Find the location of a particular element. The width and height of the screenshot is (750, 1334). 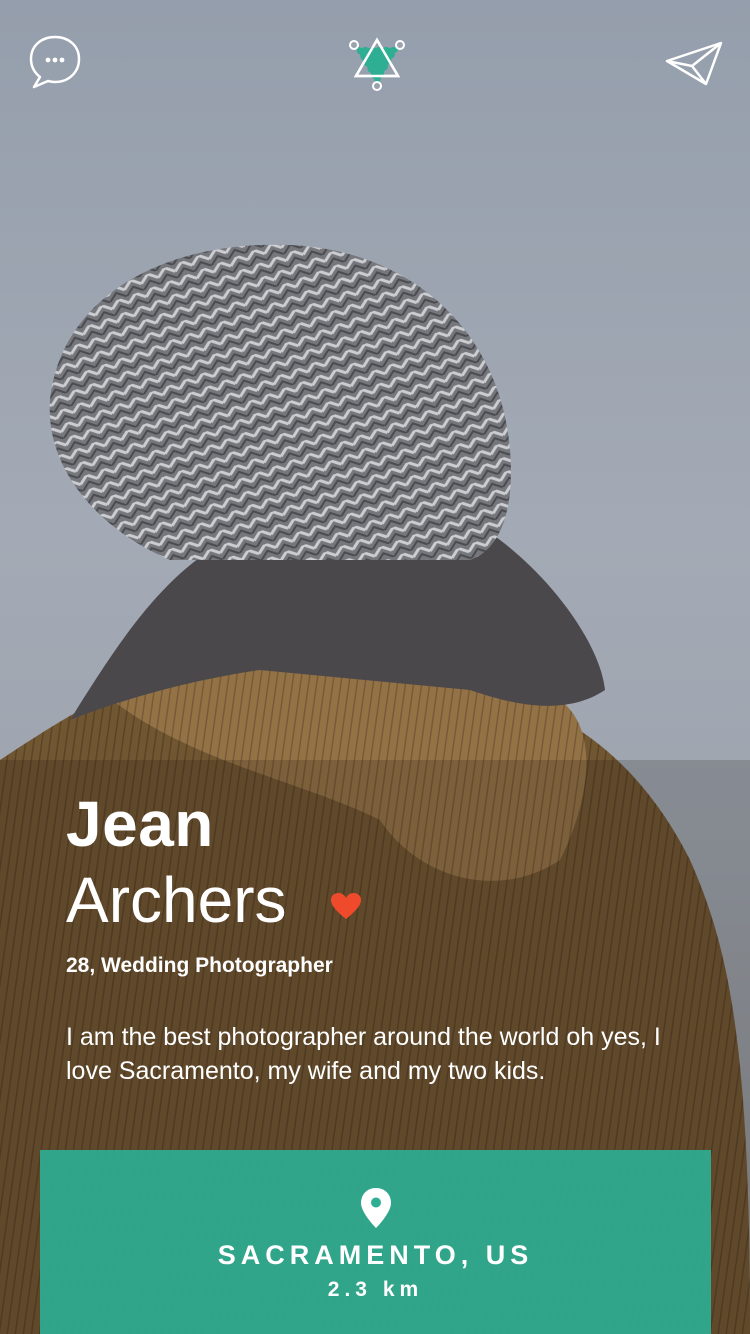

profile-subtitle: 28, Wedding Photographer is located at coordinates (199, 965).